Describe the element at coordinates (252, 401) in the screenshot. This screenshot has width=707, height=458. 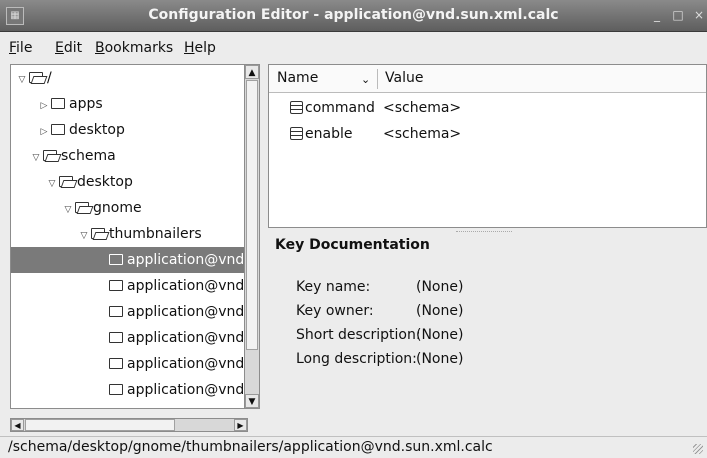
I see `scroll-down-arrow-icon: ▼` at that location.